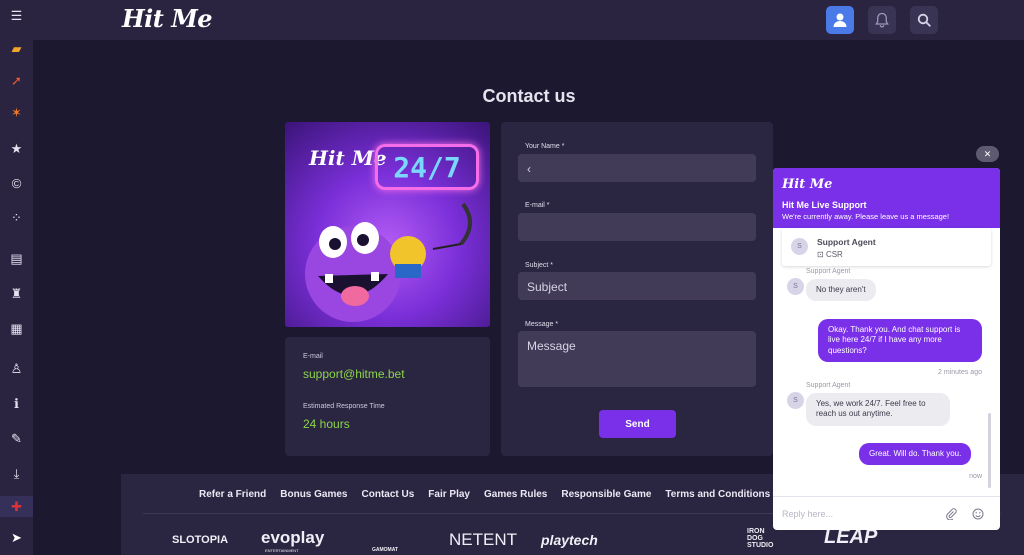  Describe the element at coordinates (717, 494) in the screenshot. I see `footer-link-terms: Terms and Conditions` at that location.